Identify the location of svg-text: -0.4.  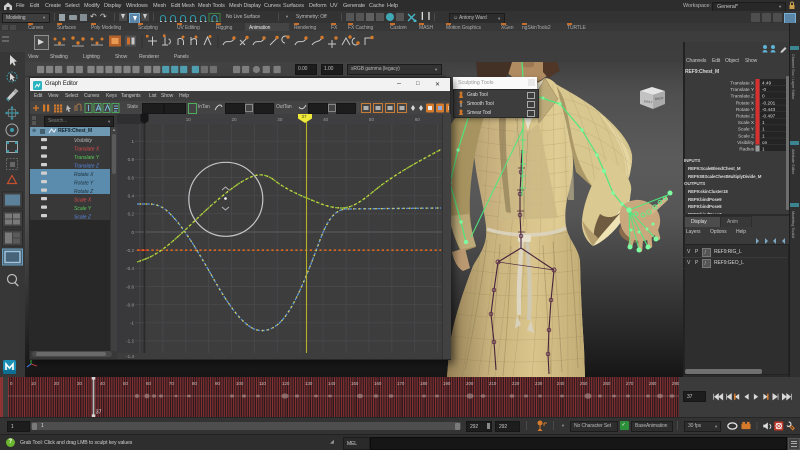
(130, 268).